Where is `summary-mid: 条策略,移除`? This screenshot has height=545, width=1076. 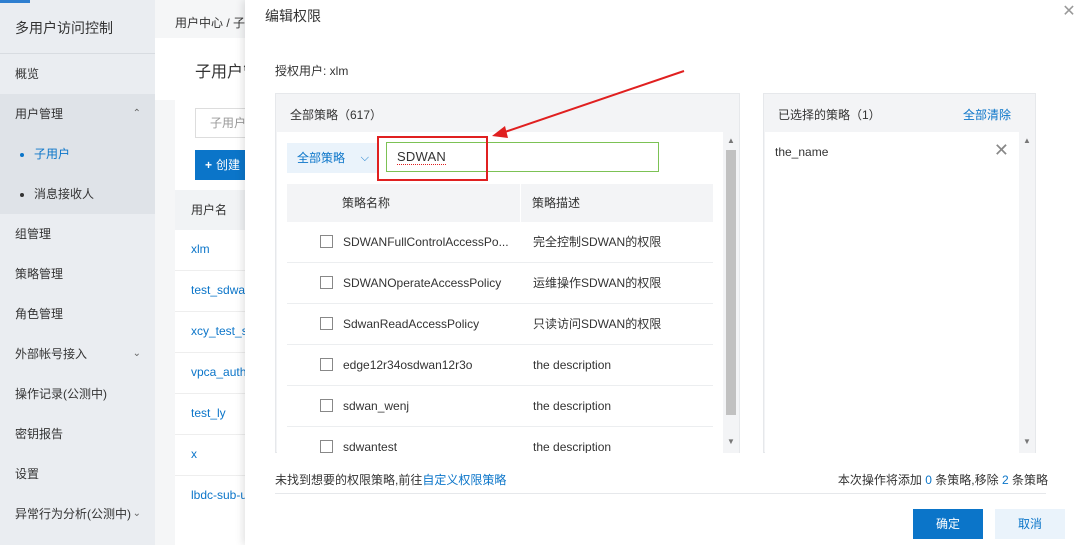 summary-mid: 条策略,移除 is located at coordinates (966, 480).